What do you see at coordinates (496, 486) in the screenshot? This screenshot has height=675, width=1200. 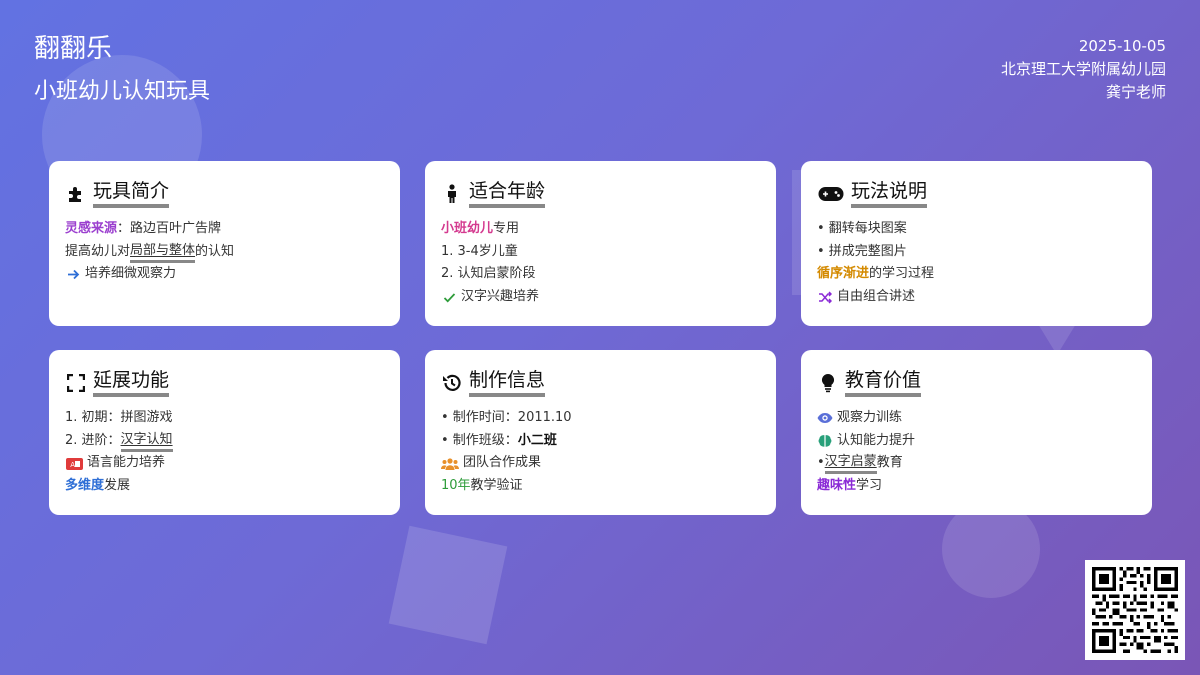 I see `line-text: 教学验证` at bounding box center [496, 486].